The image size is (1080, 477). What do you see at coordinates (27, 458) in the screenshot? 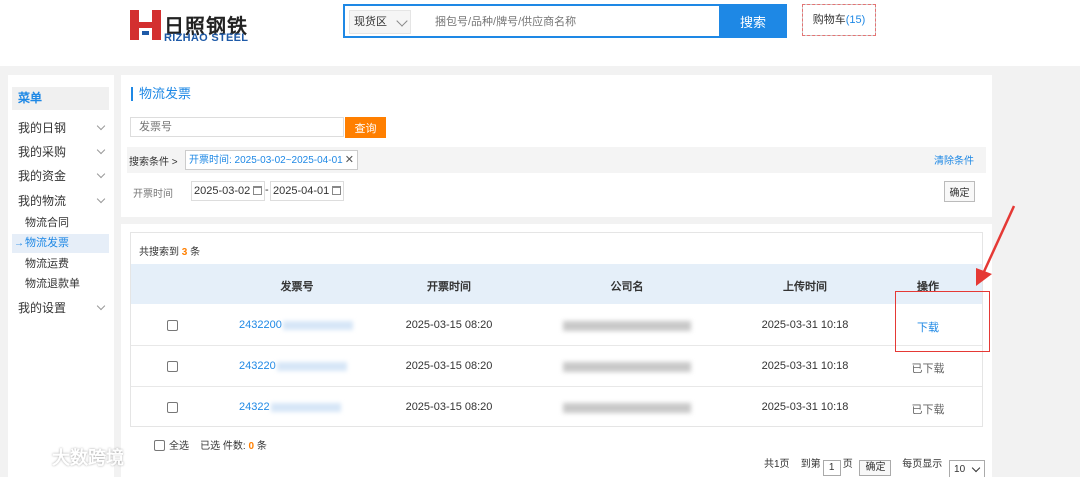
I see `watermark-logo-icon` at bounding box center [27, 458].